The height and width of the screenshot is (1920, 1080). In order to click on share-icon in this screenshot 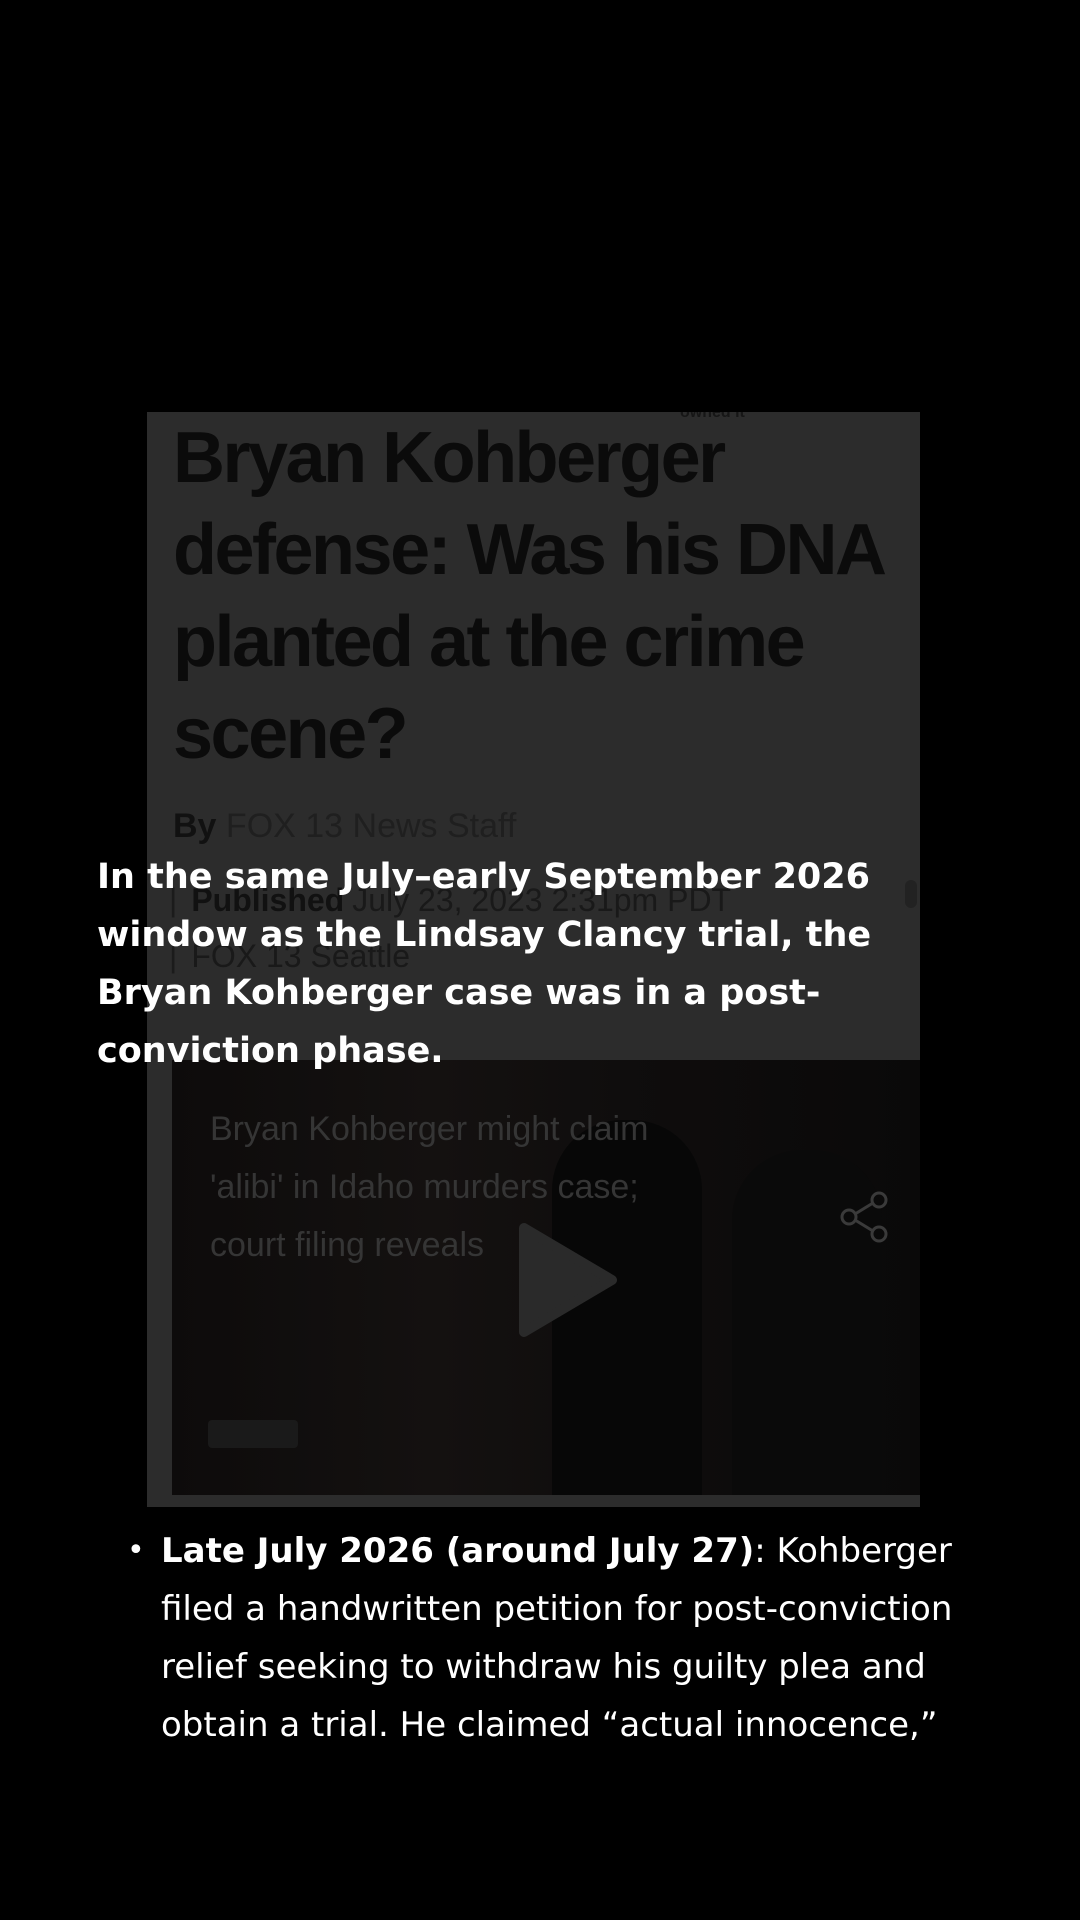, I will do `click(864, 1217)`.